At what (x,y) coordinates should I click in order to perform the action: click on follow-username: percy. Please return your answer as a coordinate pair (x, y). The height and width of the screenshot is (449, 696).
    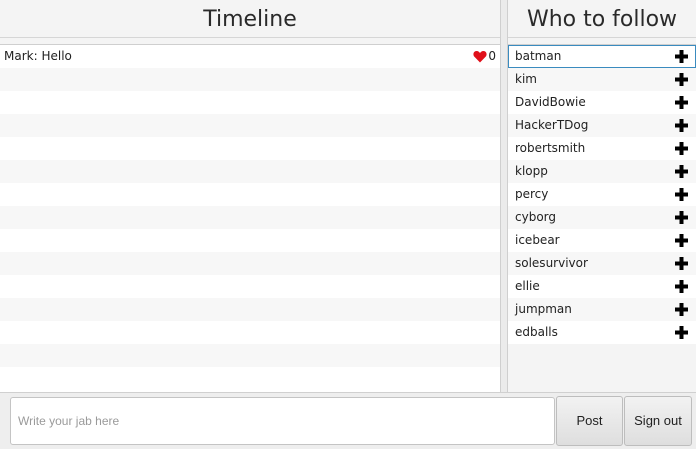
    Looking at the image, I should click on (532, 194).